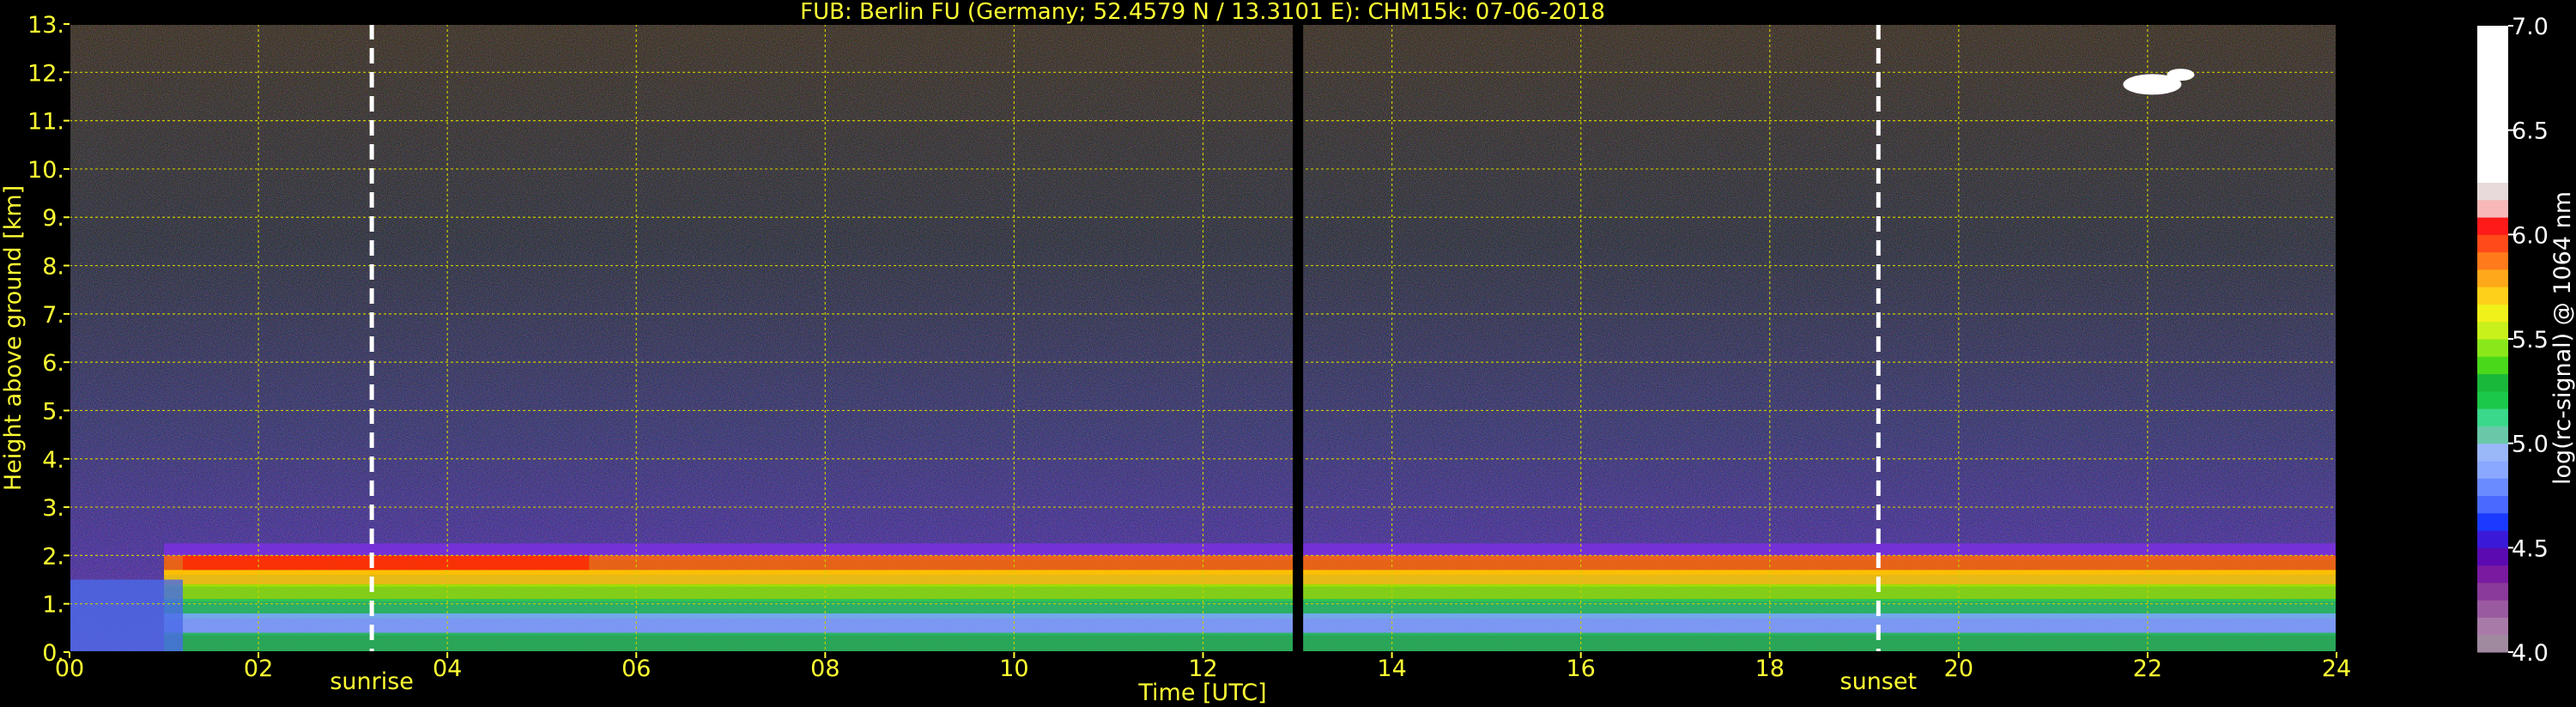  Describe the element at coordinates (1013, 669) in the screenshot. I see `x-tick-label: 10` at that location.